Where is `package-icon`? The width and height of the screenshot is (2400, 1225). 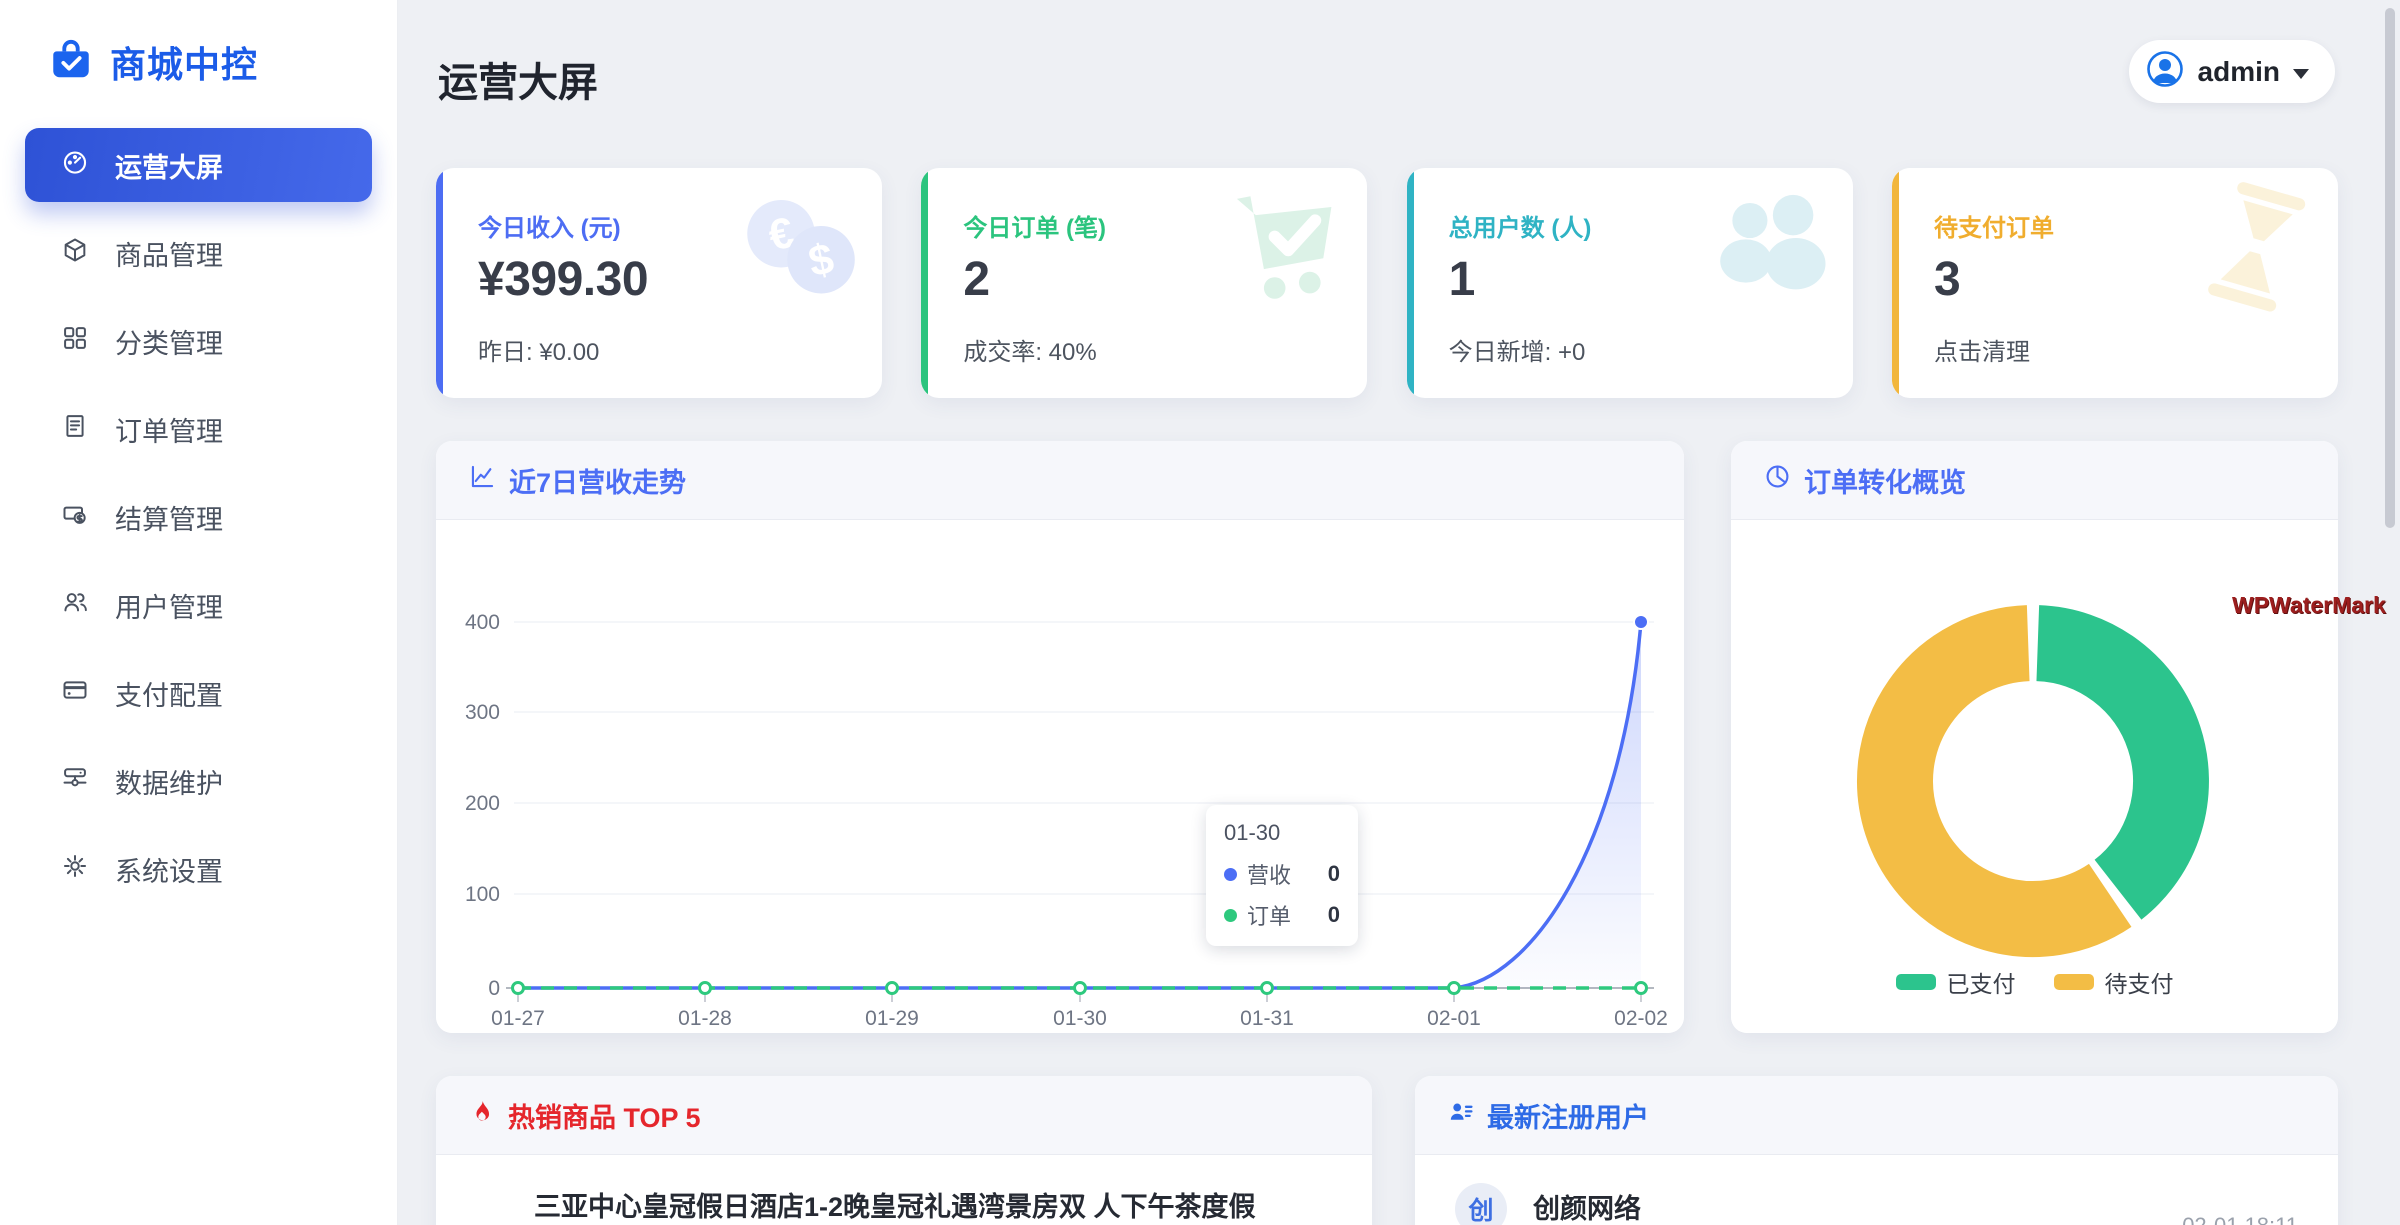
package-icon is located at coordinates (75, 253).